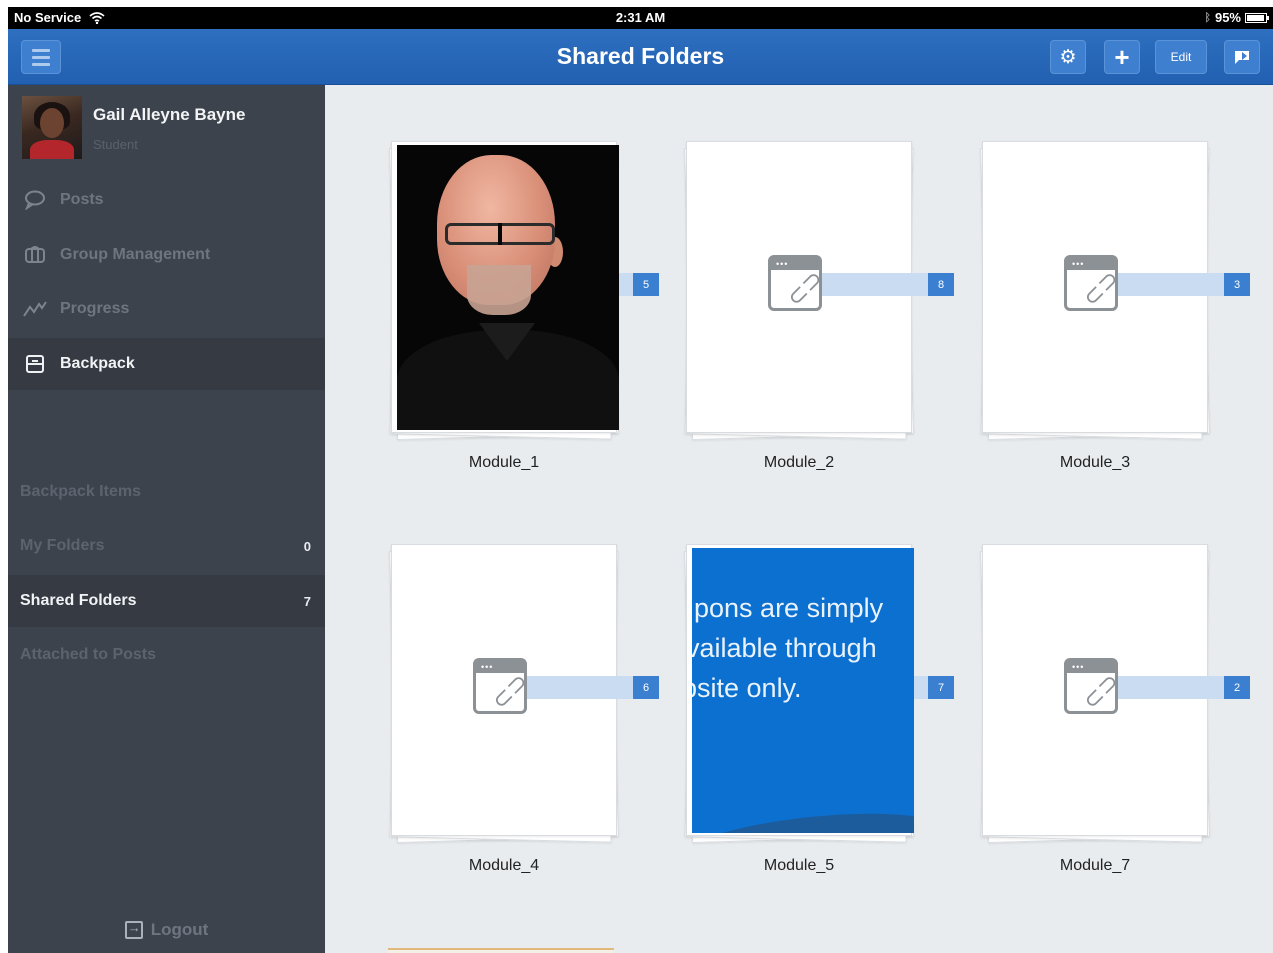 The image size is (1273, 953). What do you see at coordinates (640, 57) in the screenshot?
I see `navigation-bar: Shared Folders ⚙ + Edit` at bounding box center [640, 57].